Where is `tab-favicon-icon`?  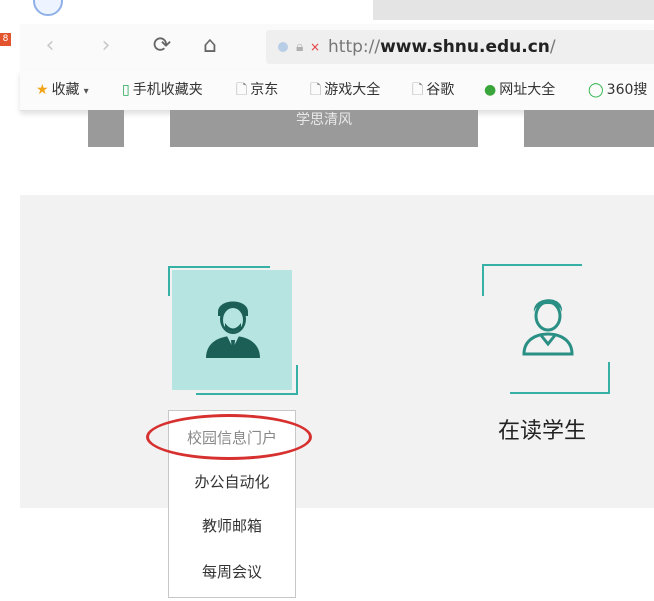
tab-favicon-icon is located at coordinates (48, 8).